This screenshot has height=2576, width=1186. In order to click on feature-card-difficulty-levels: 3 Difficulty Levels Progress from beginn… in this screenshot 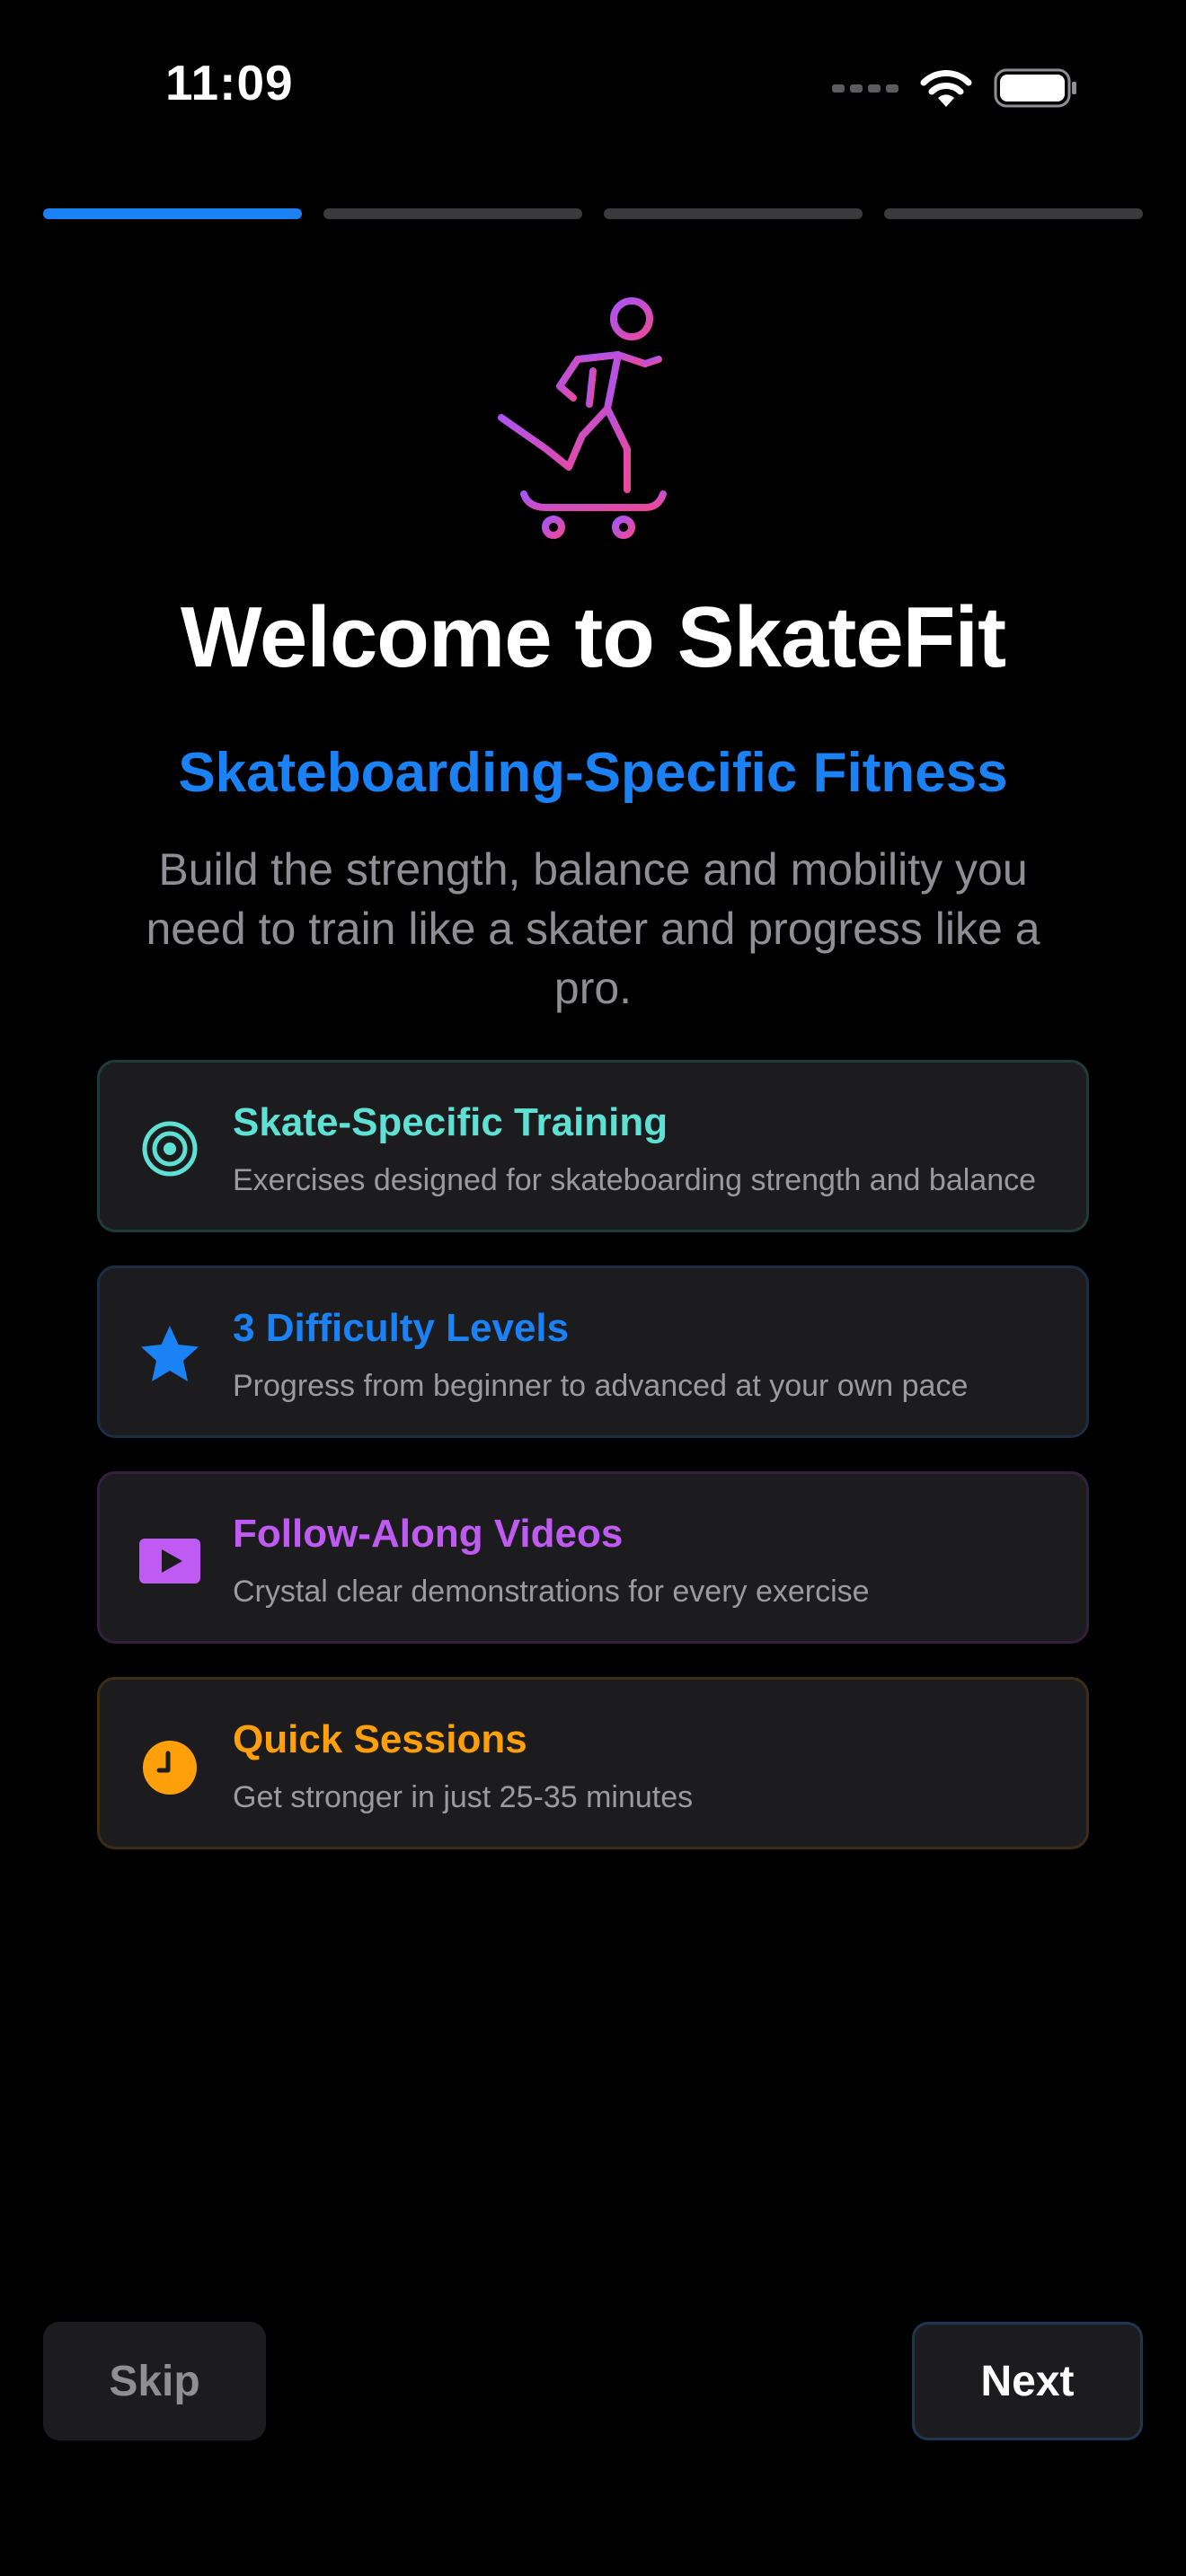, I will do `click(593, 1352)`.